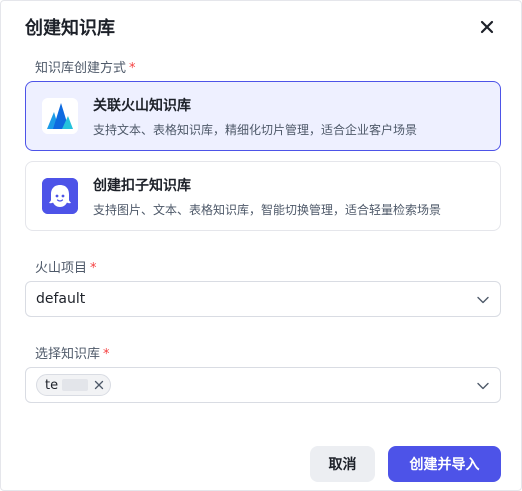 The height and width of the screenshot is (491, 522). Describe the element at coordinates (85, 68) in the screenshot. I see `method-label: 知识库创建方式 *` at that location.